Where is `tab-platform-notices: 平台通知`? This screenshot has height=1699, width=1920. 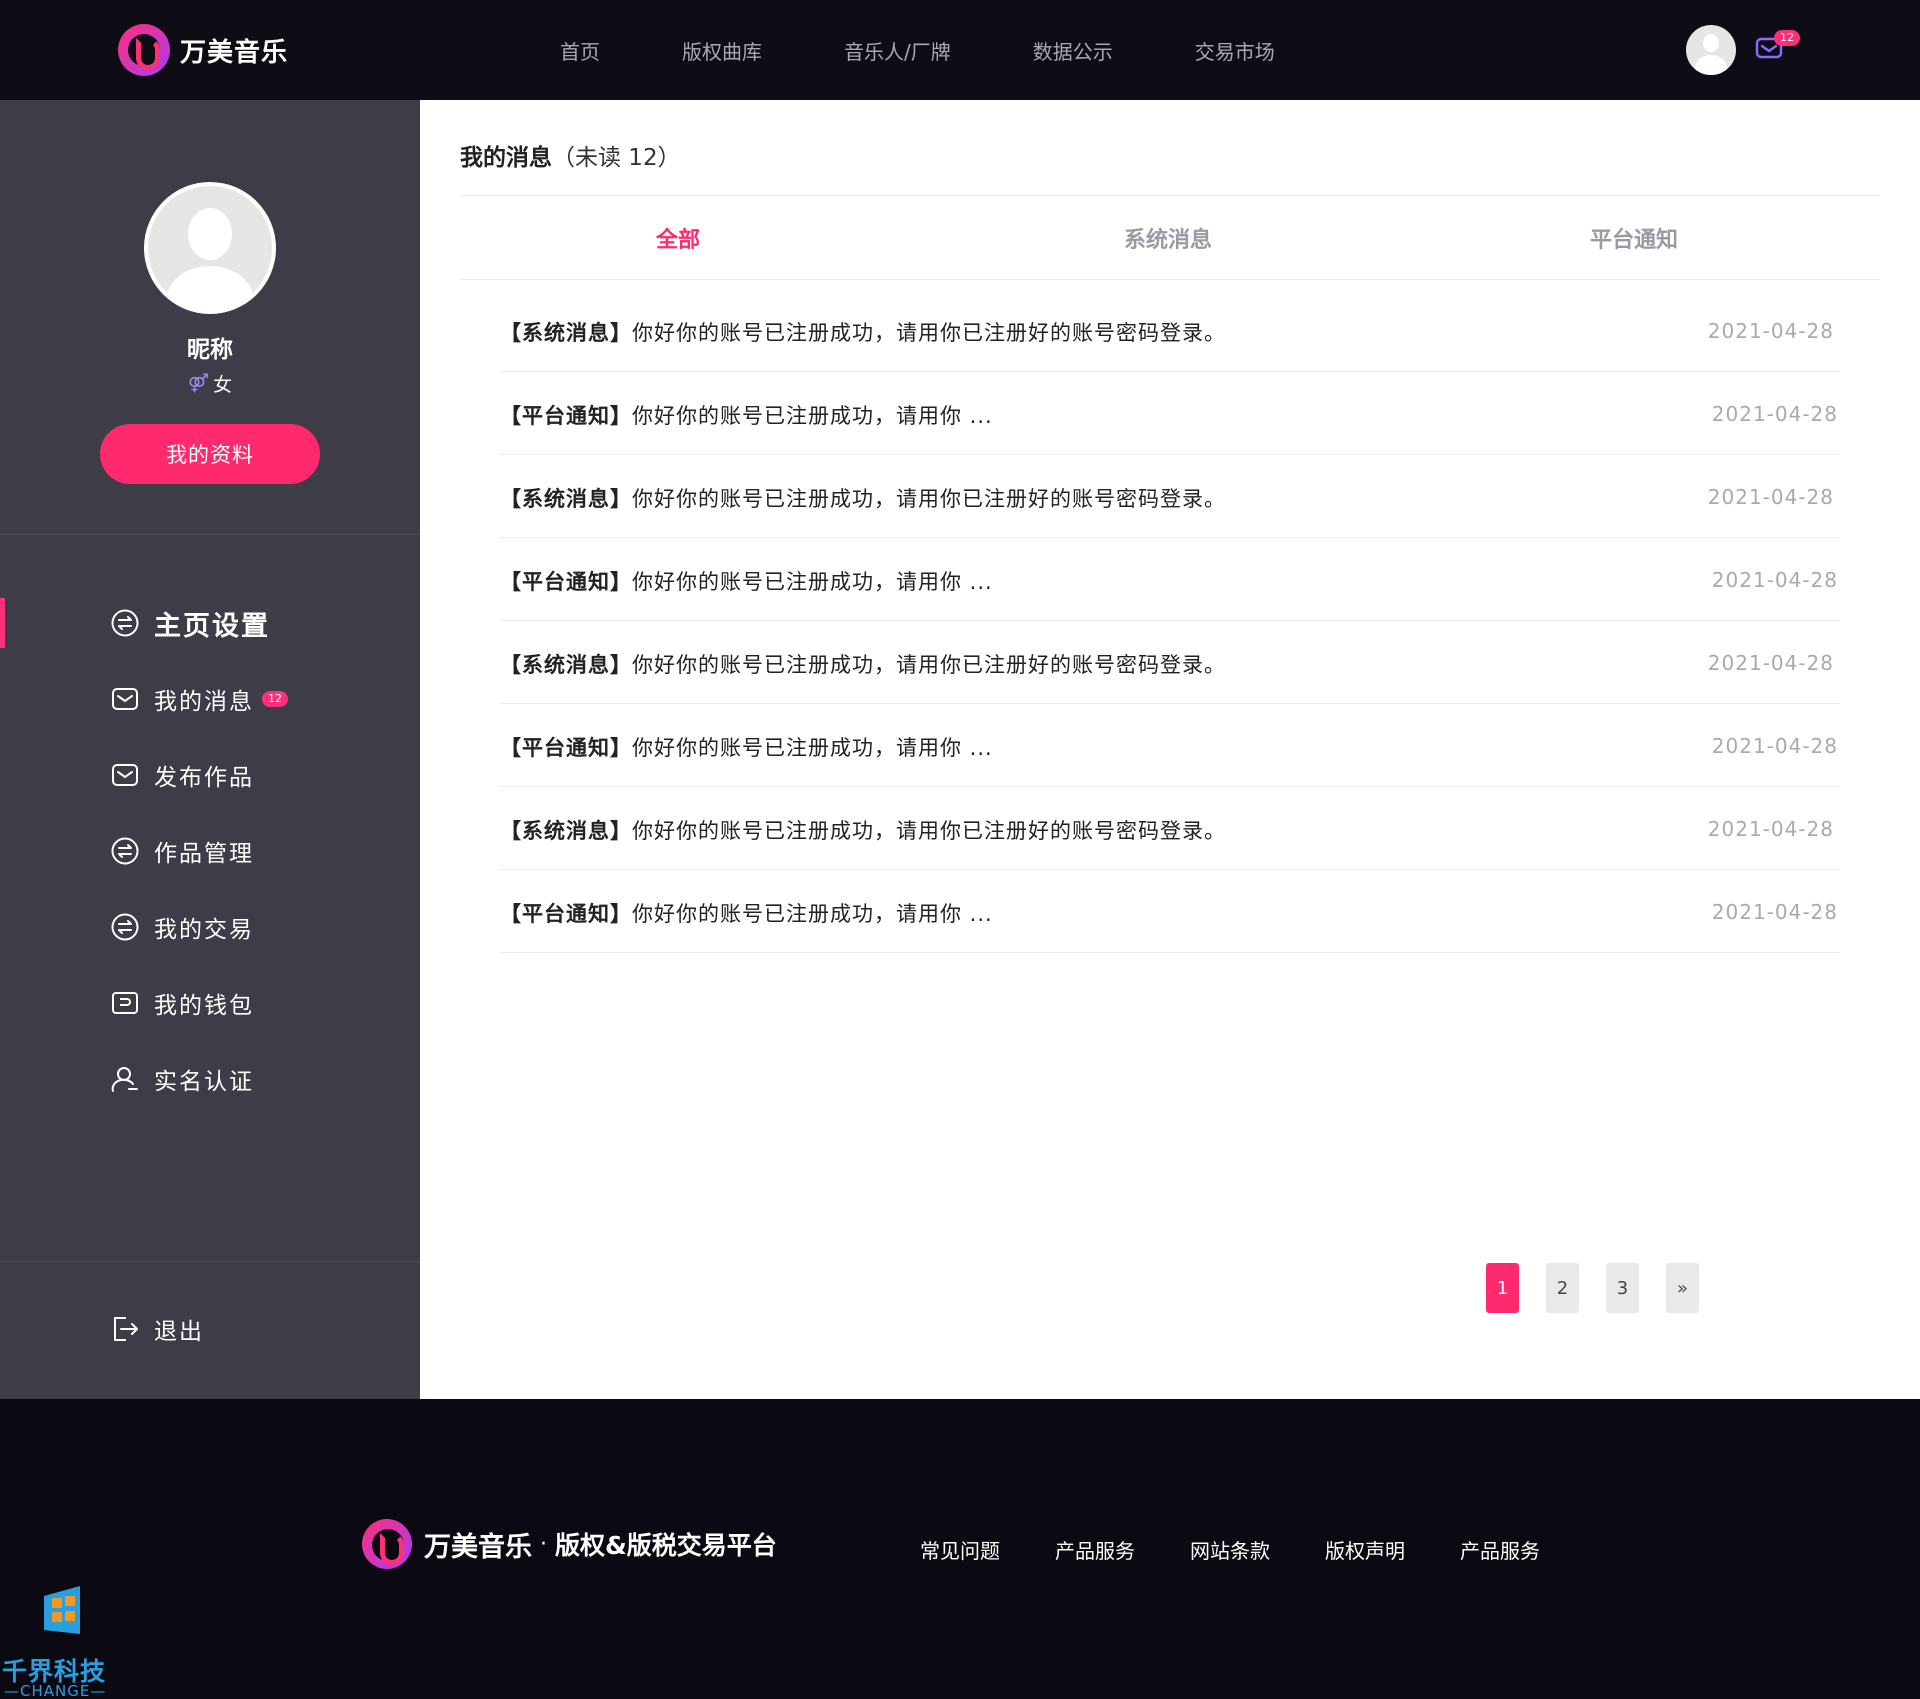
tab-platform-notices: 平台通知 is located at coordinates (1634, 238).